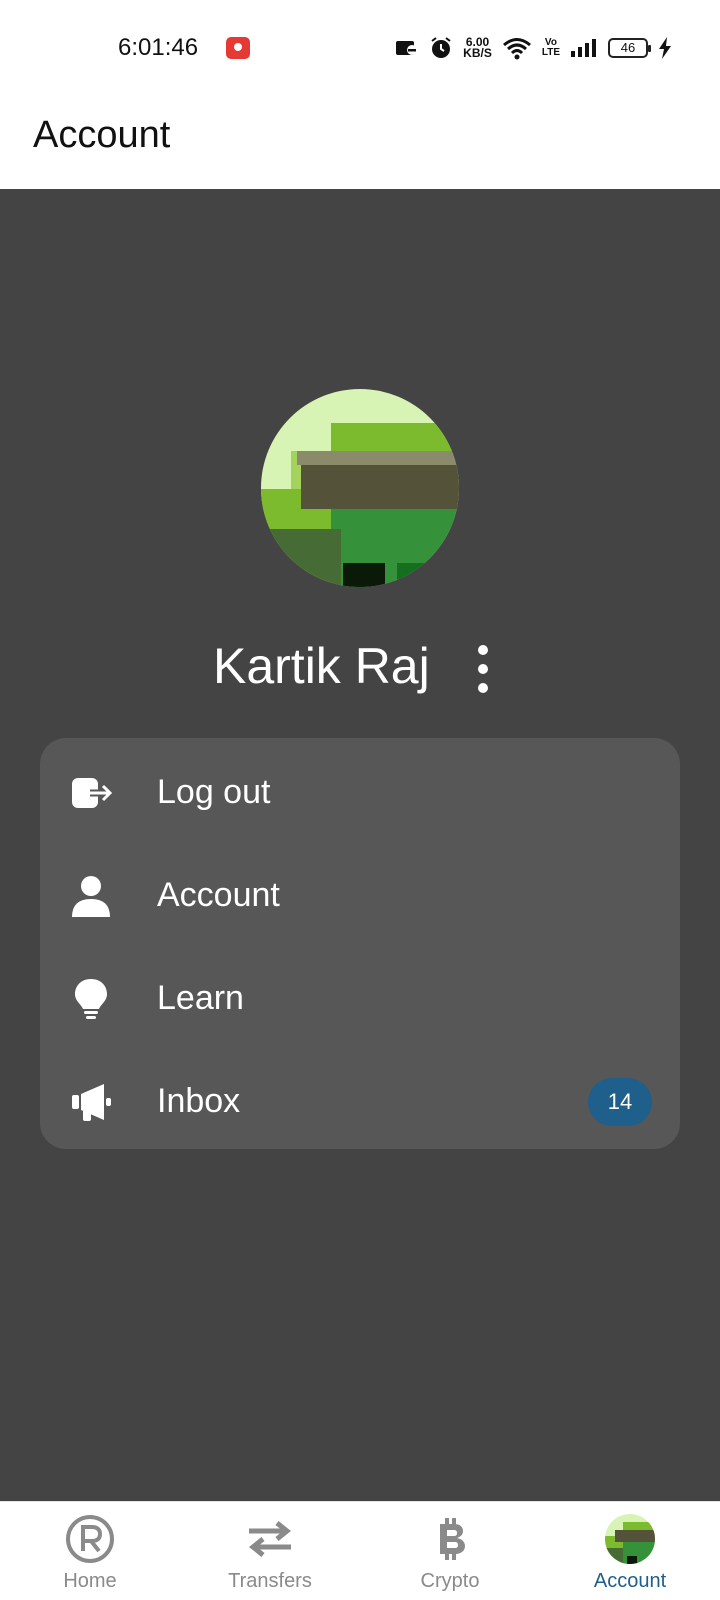  I want to click on alarm-icon, so click(441, 47).